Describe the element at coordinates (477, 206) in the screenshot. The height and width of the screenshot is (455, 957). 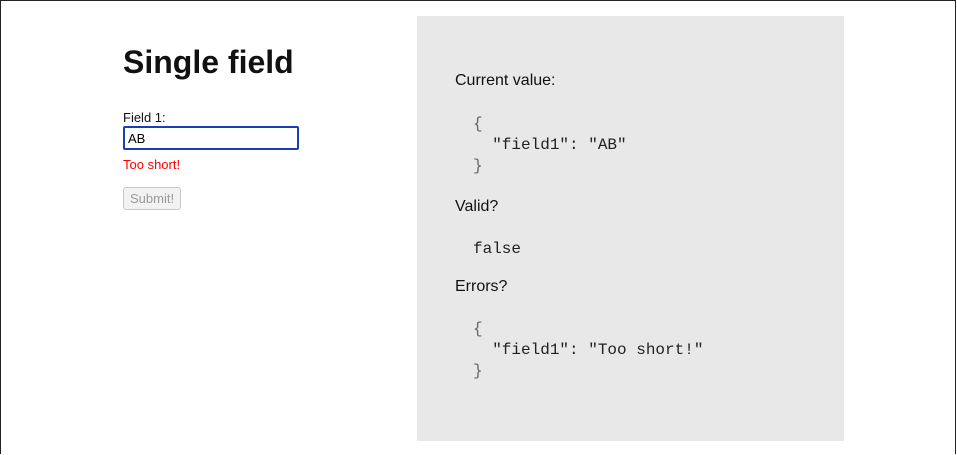
I see `valid-heading: Valid?` at that location.